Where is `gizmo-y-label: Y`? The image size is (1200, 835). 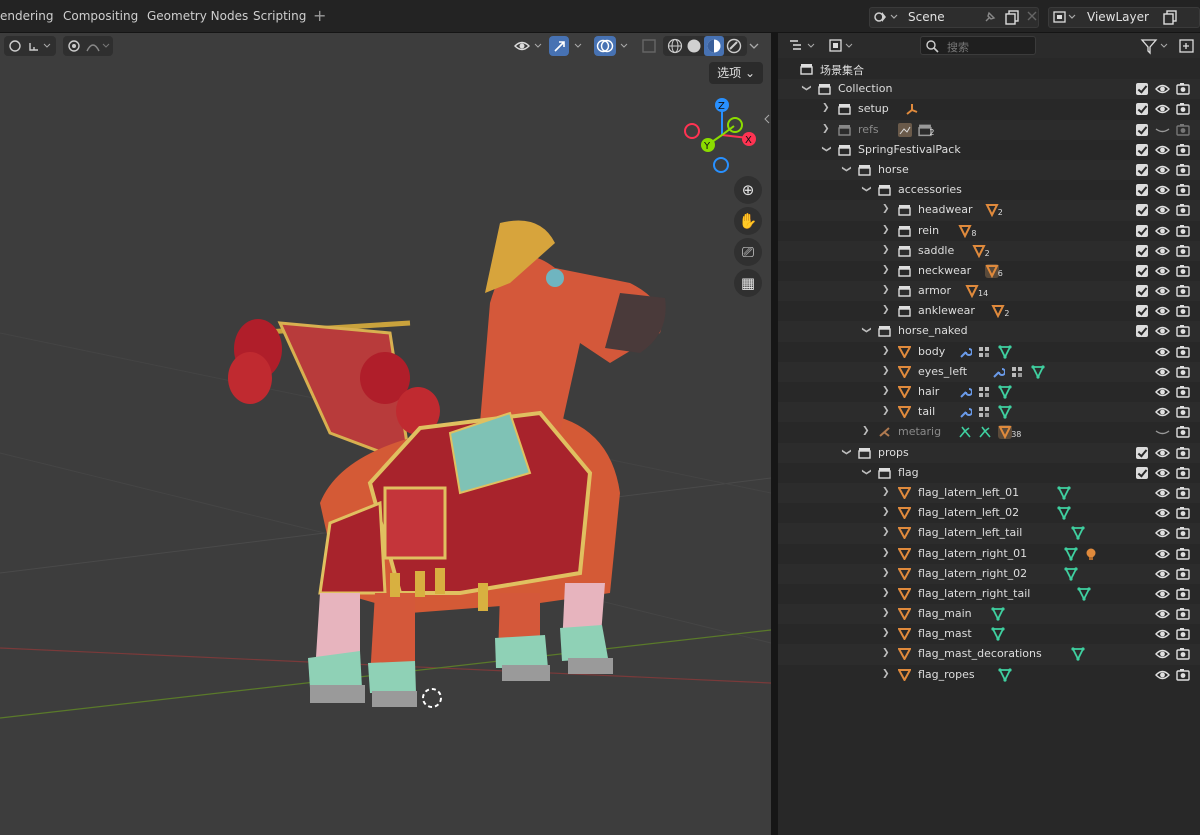 gizmo-y-label: Y is located at coordinates (707, 146).